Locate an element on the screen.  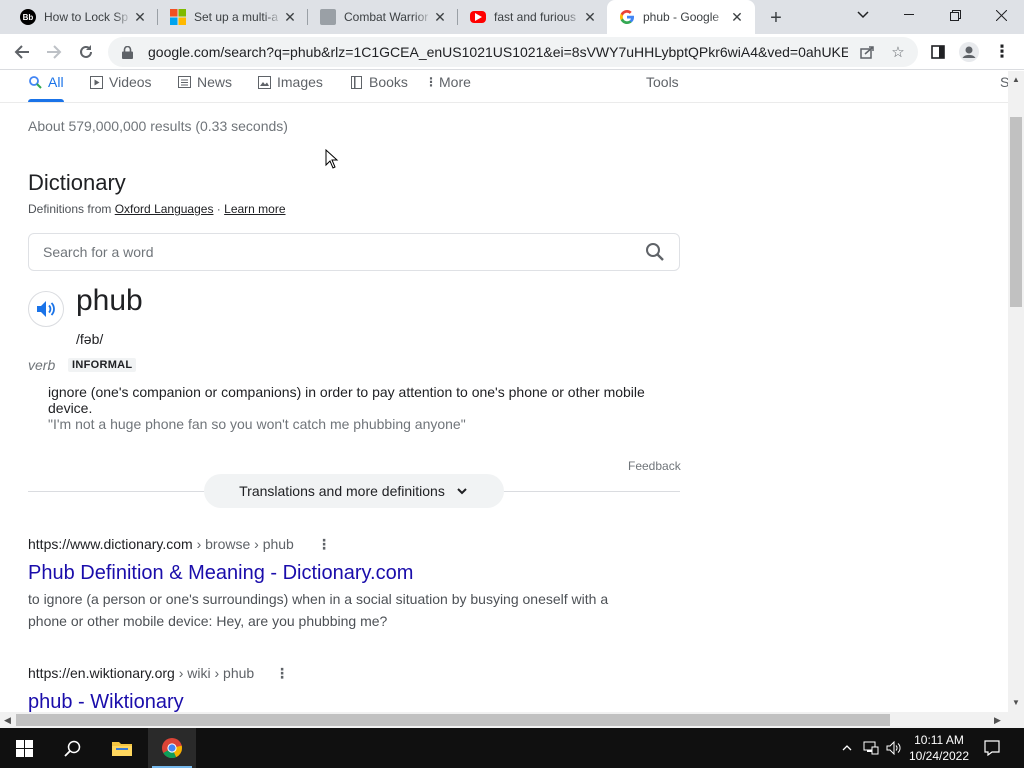
result-title-link: phub - Wiktionary is located at coordinates (106, 701).